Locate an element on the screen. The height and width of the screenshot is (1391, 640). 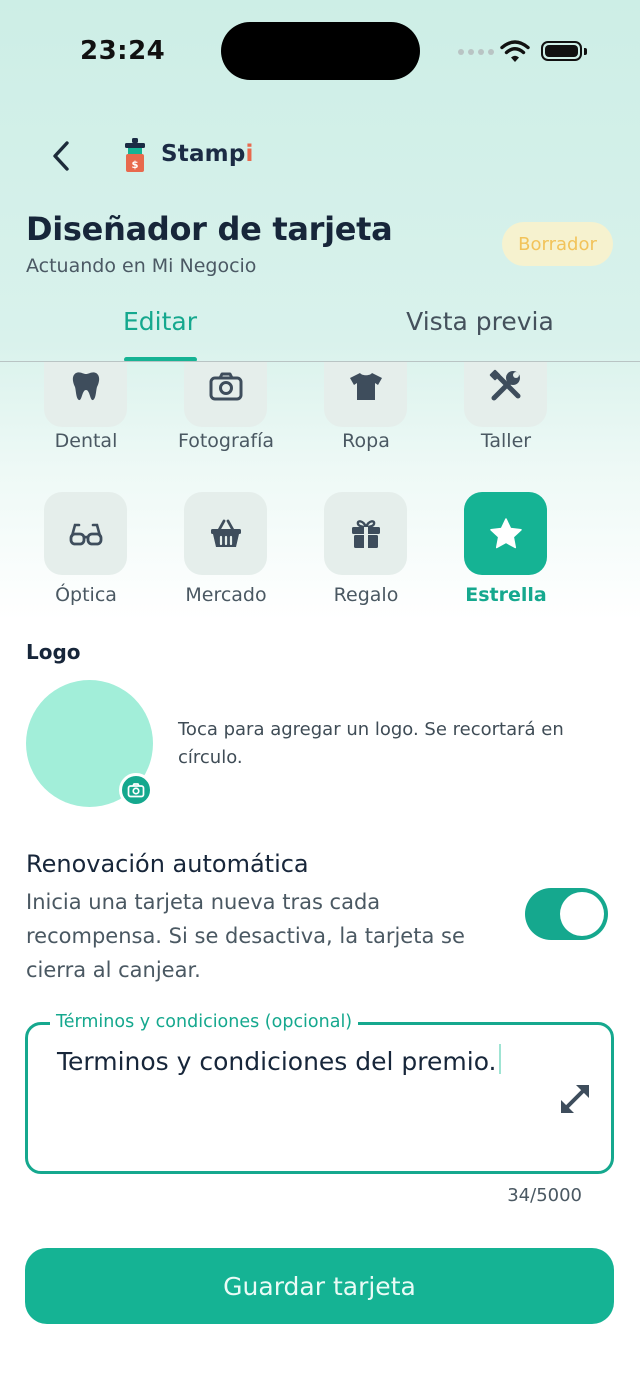
renewal-toggle is located at coordinates (566, 914).